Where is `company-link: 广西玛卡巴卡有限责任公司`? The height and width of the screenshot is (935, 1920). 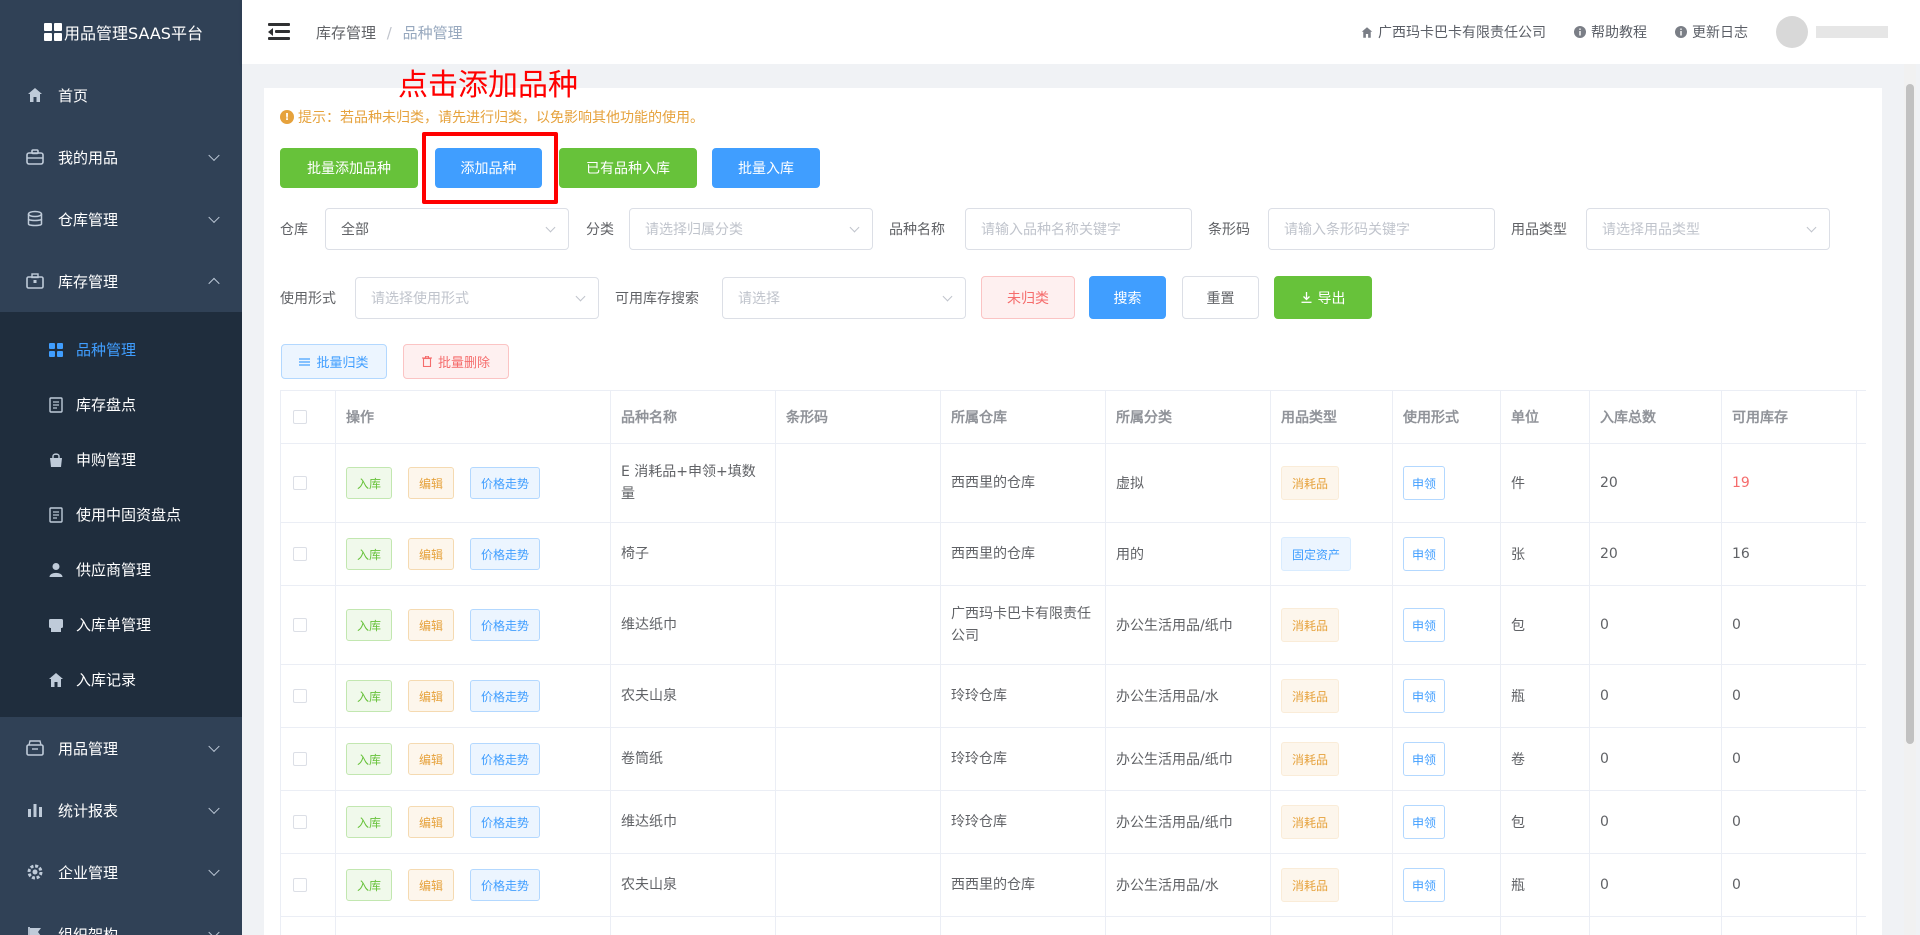
company-link: 广西玛卡巴卡有限责任公司 is located at coordinates (1453, 32).